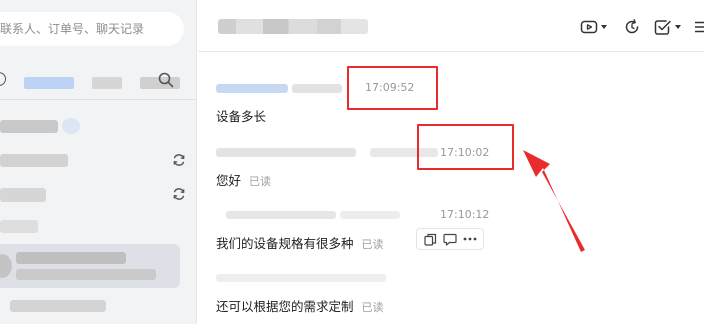 Image resolution: width=704 pixels, height=324 pixels. I want to click on quote-button, so click(450, 239).